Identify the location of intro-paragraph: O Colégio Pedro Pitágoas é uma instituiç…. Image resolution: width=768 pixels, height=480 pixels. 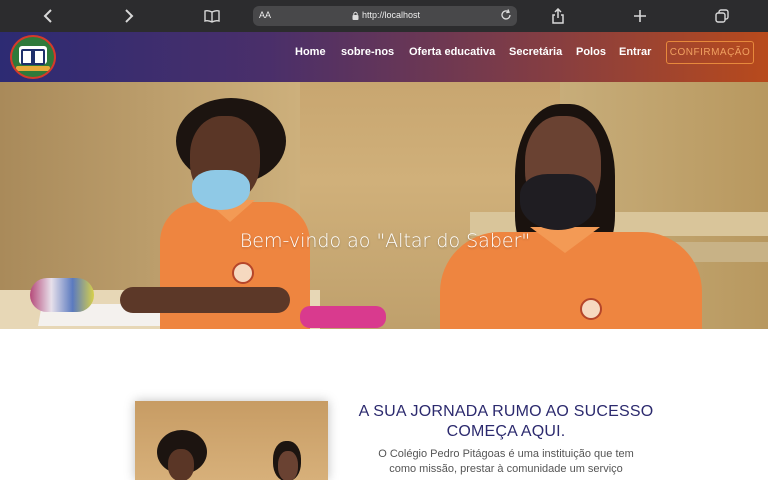
(506, 462).